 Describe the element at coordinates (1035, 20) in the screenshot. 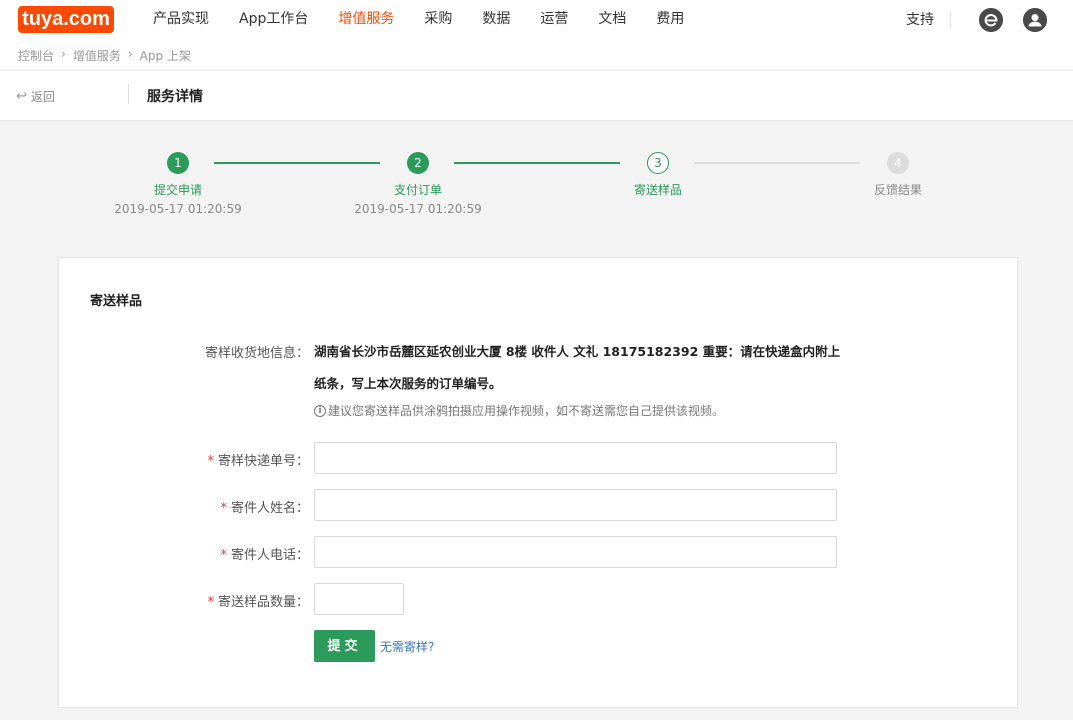

I see `user-avatar-icon` at that location.